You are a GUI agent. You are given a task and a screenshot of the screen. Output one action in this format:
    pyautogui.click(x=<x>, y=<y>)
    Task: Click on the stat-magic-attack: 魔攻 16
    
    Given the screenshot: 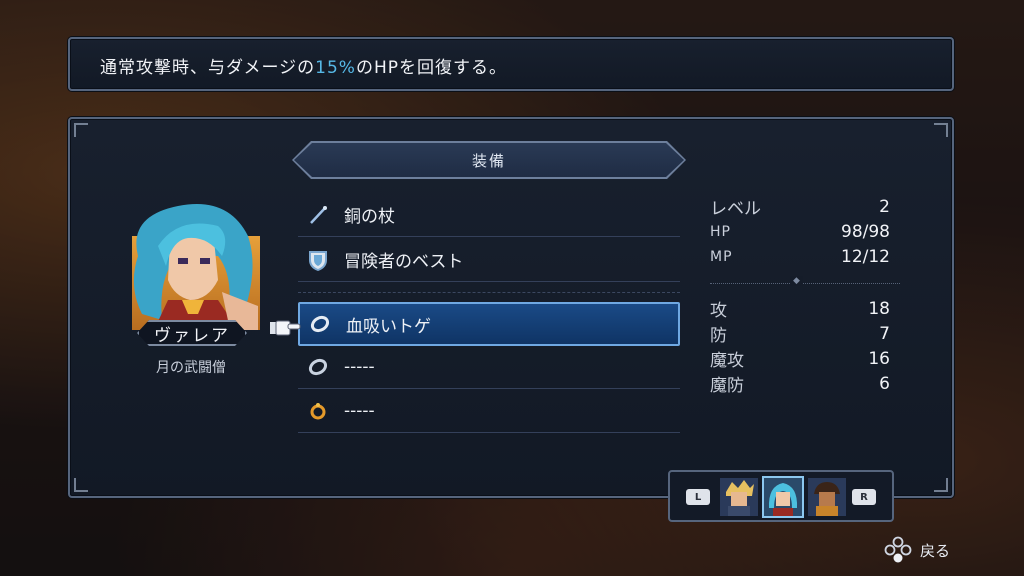 What is the action you would take?
    pyautogui.click(x=800, y=360)
    